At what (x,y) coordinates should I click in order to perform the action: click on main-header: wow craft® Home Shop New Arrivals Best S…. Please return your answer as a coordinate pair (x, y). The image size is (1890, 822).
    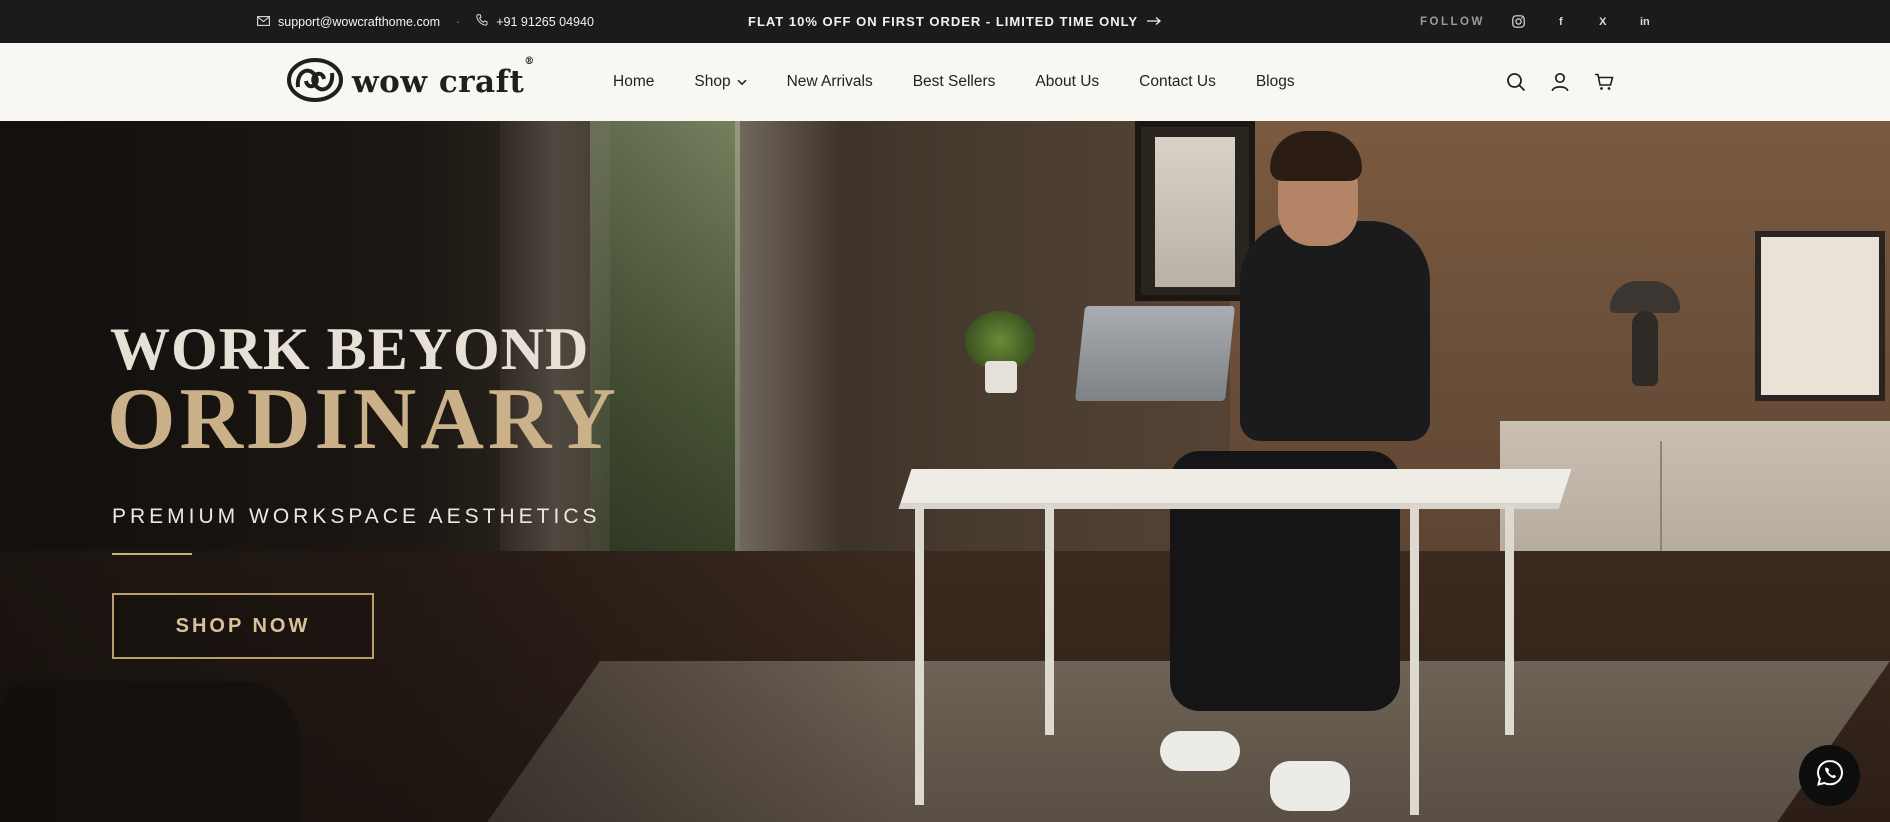
    Looking at the image, I should click on (945, 82).